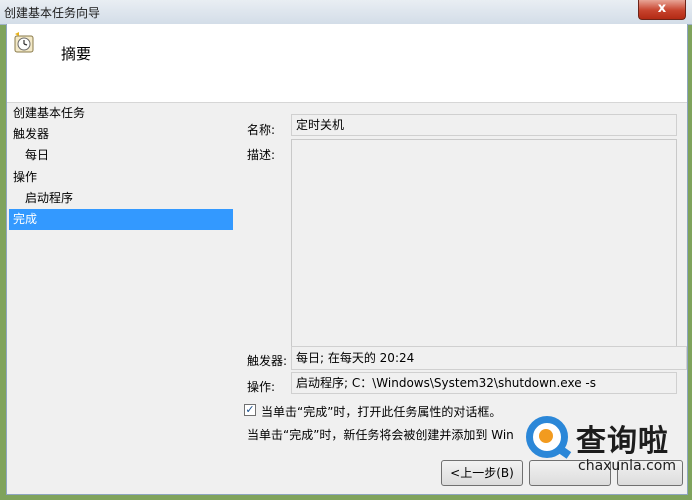 Image resolution: width=692 pixels, height=500 pixels. I want to click on watermark-domain: chaxunla.com, so click(627, 466).